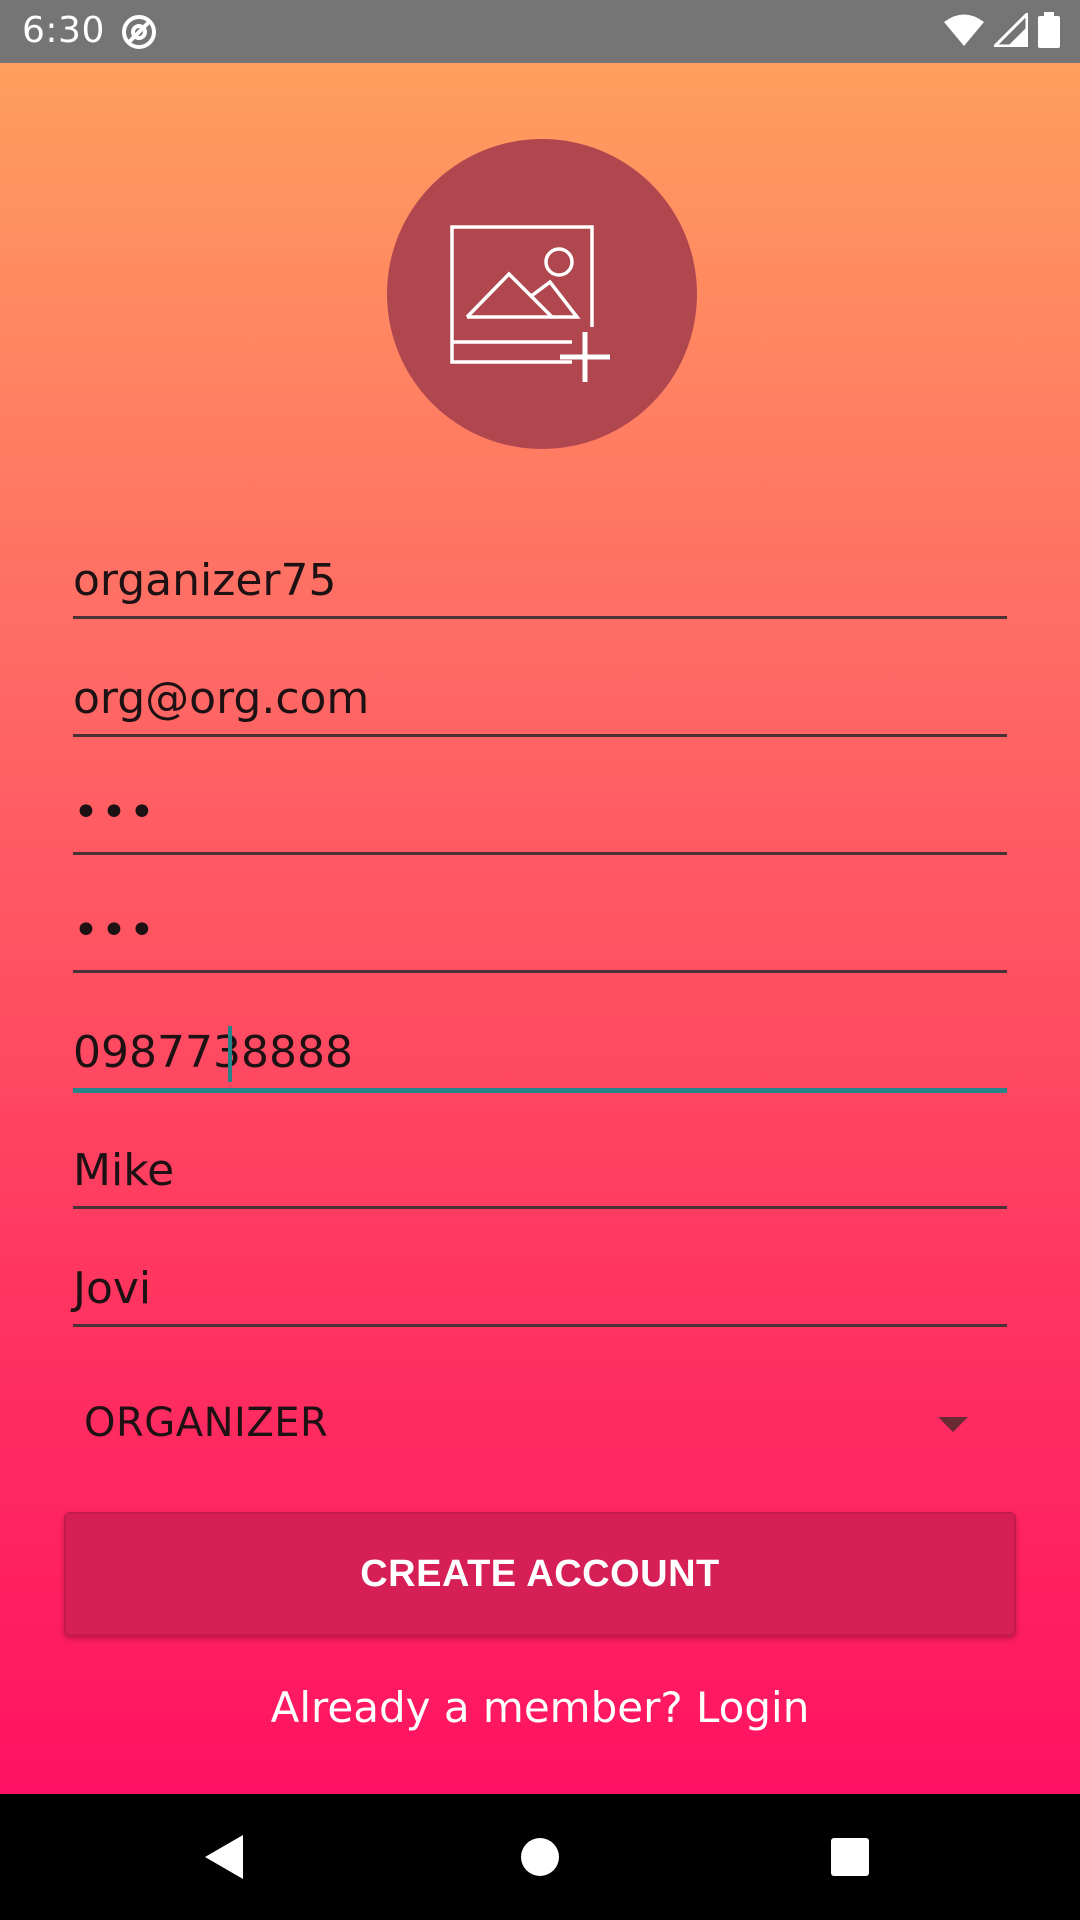  I want to click on first-name-value: Mike, so click(124, 1170).